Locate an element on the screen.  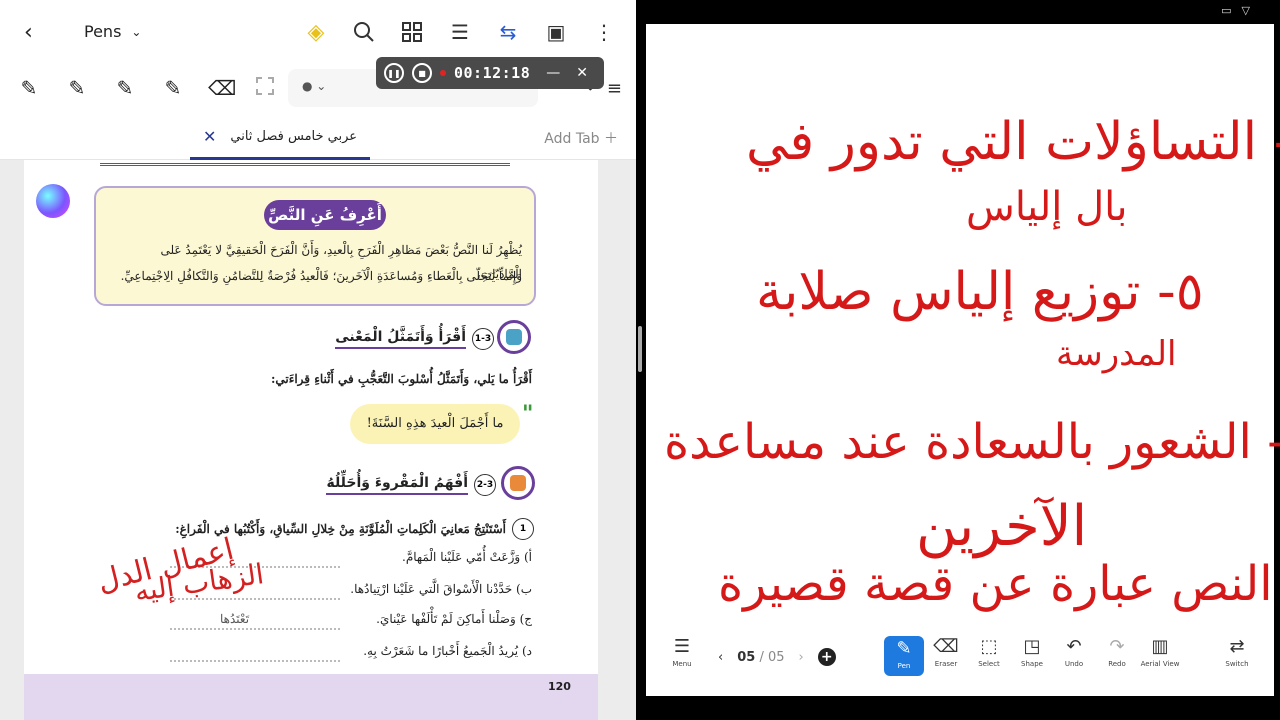
aerial-view-button: ▥ Aerial View is located at coordinates (1160, 651).